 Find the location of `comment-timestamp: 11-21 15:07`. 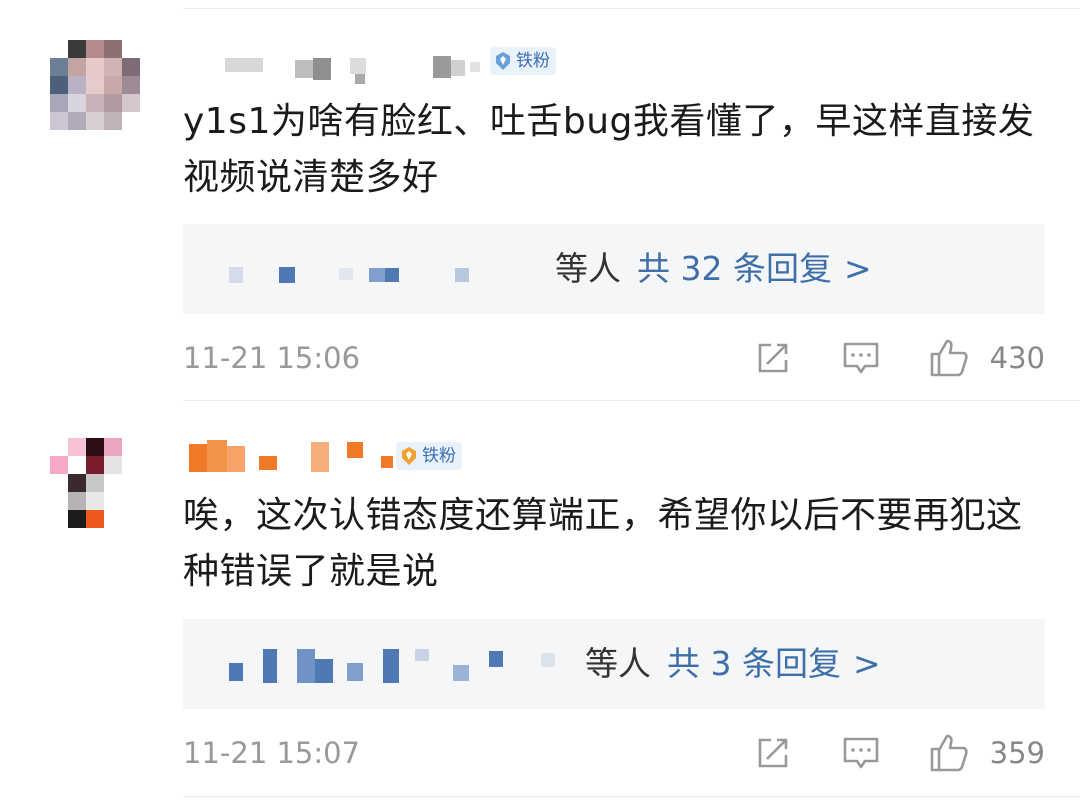

comment-timestamp: 11-21 15:07 is located at coordinates (272, 753).